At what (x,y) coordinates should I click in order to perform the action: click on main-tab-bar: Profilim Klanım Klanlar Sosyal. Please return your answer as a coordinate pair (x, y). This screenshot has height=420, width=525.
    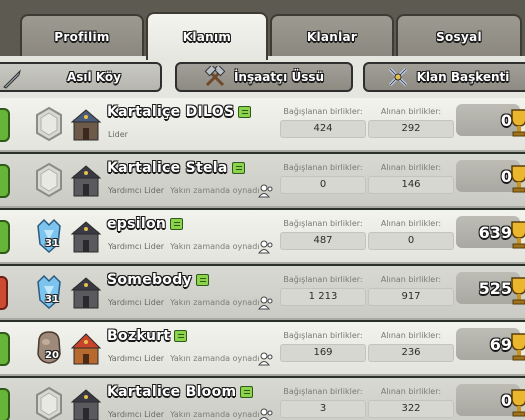
    Looking at the image, I should click on (262, 30).